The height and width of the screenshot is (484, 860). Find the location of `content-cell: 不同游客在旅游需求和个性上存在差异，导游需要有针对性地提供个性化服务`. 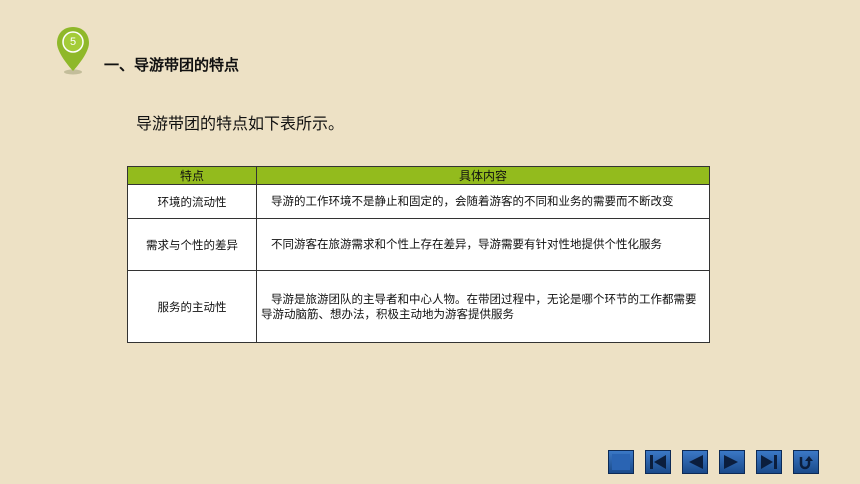

content-cell: 不同游客在旅游需求和个性上存在差异，导游需要有针对性地提供个性化服务 is located at coordinates (483, 244).